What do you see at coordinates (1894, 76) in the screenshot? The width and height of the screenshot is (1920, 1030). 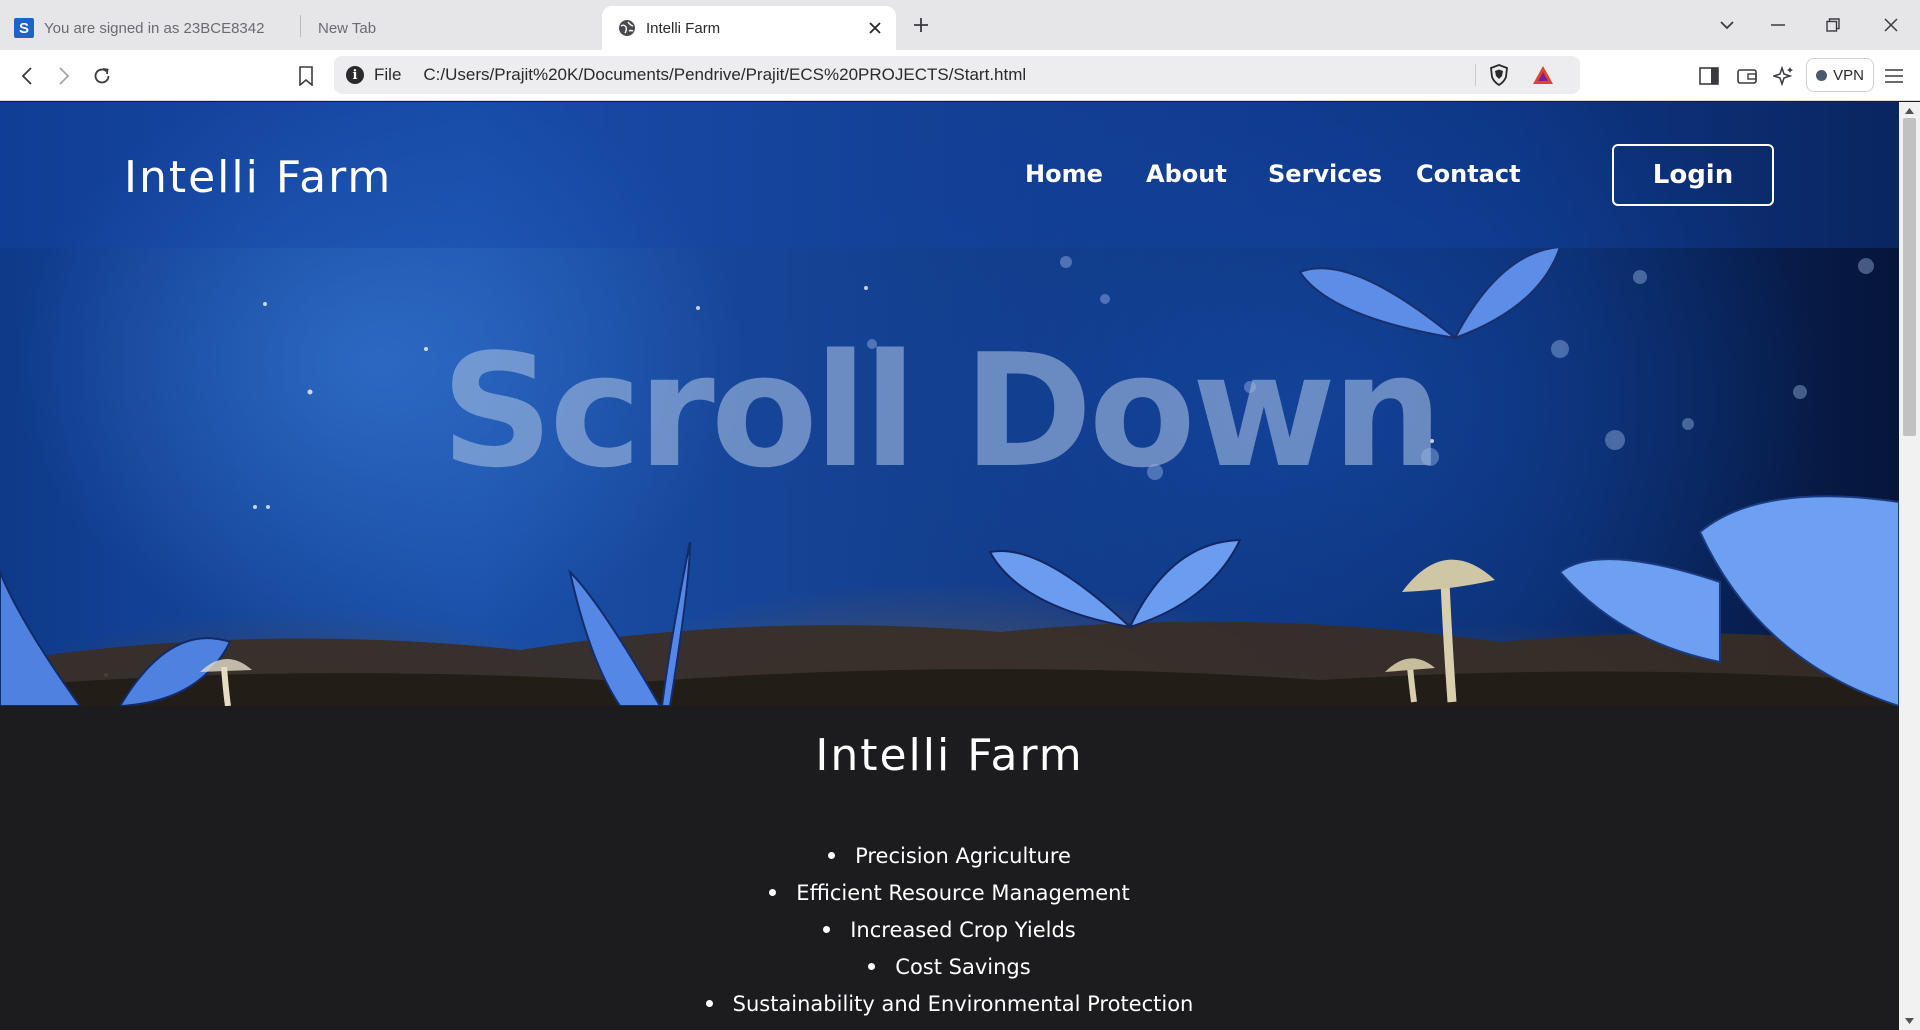 I see `menu-hamburger-icon` at bounding box center [1894, 76].